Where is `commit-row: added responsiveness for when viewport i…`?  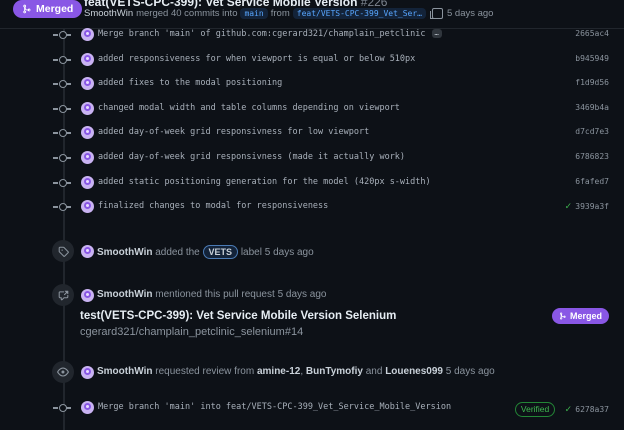
commit-row: added responsiveness for when viewport i… is located at coordinates (312, 60).